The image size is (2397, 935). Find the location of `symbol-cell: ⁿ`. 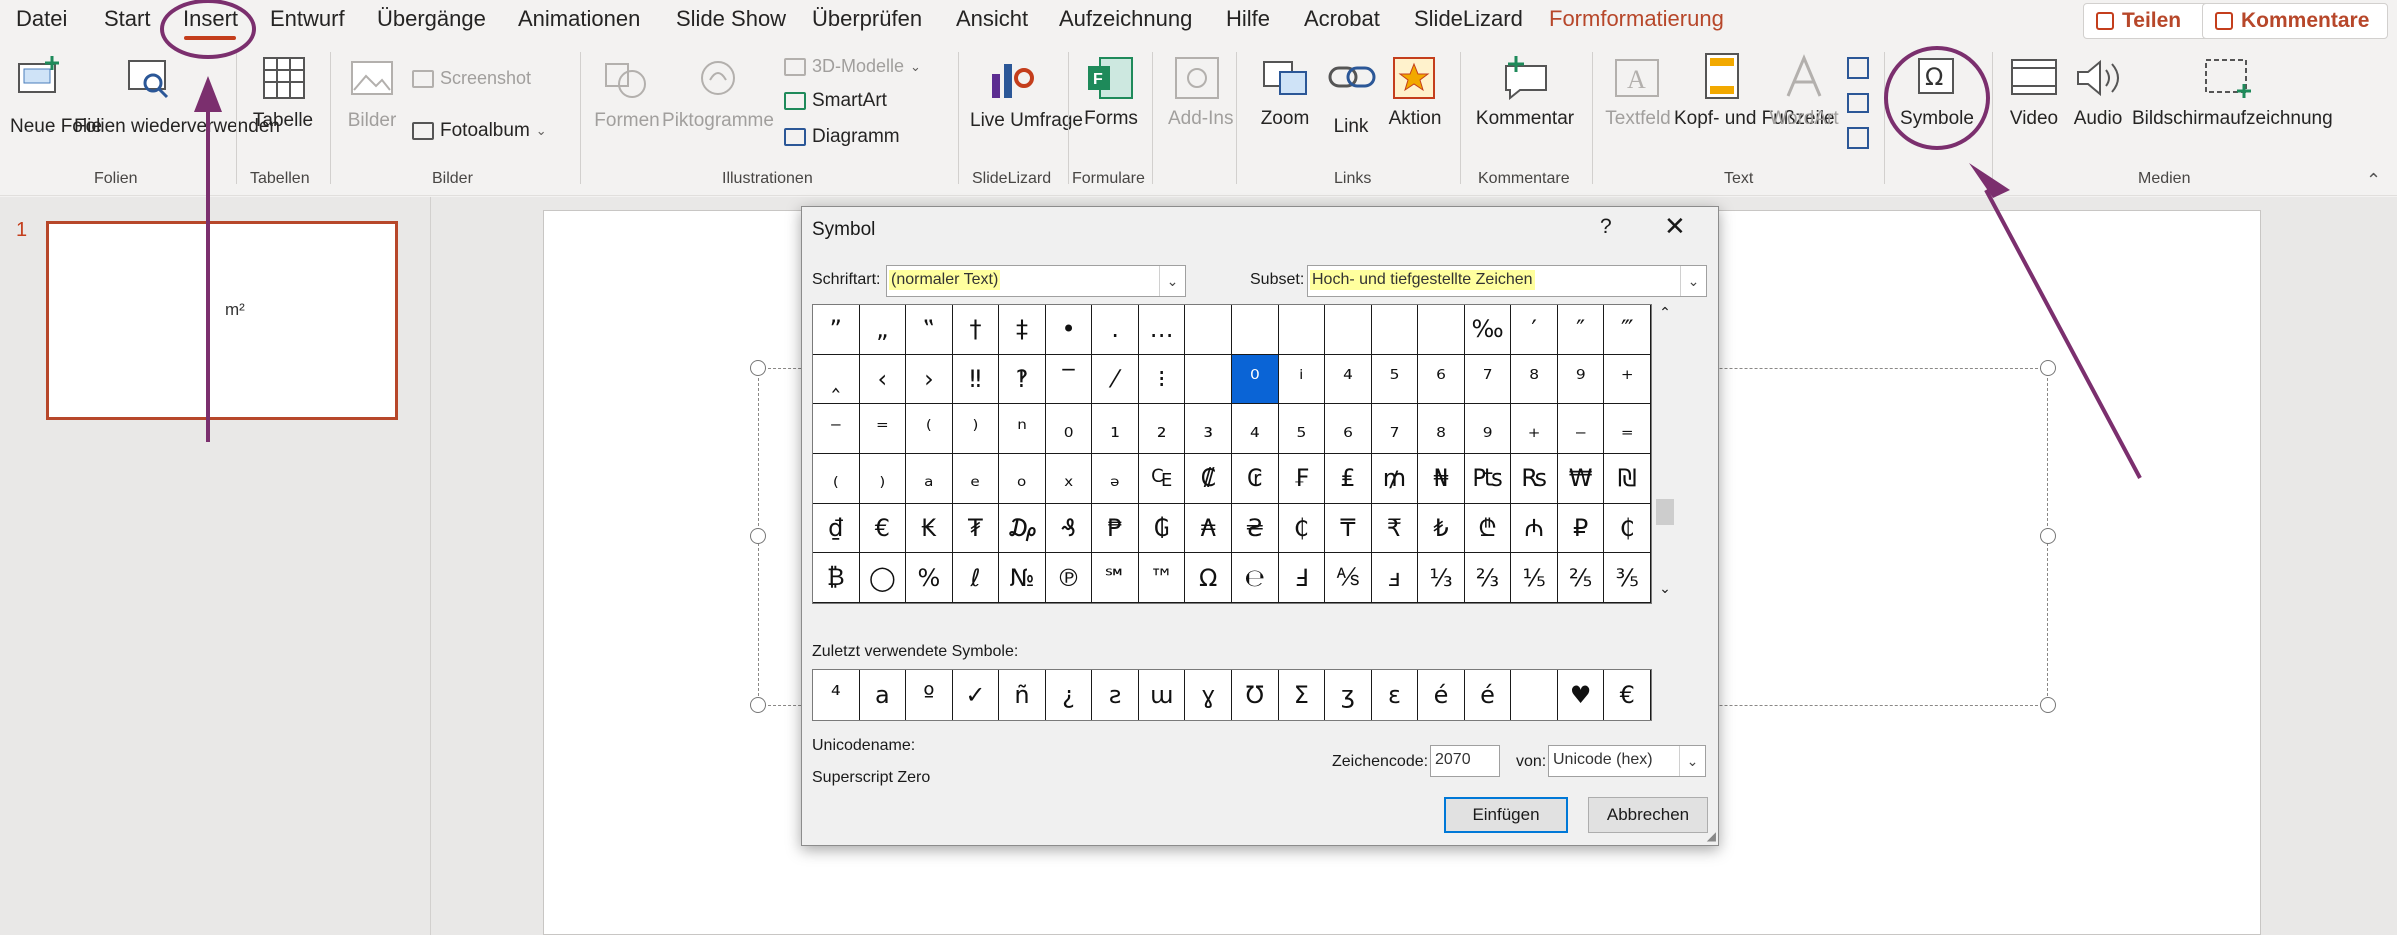

symbol-cell: ⁿ is located at coordinates (1022, 429).